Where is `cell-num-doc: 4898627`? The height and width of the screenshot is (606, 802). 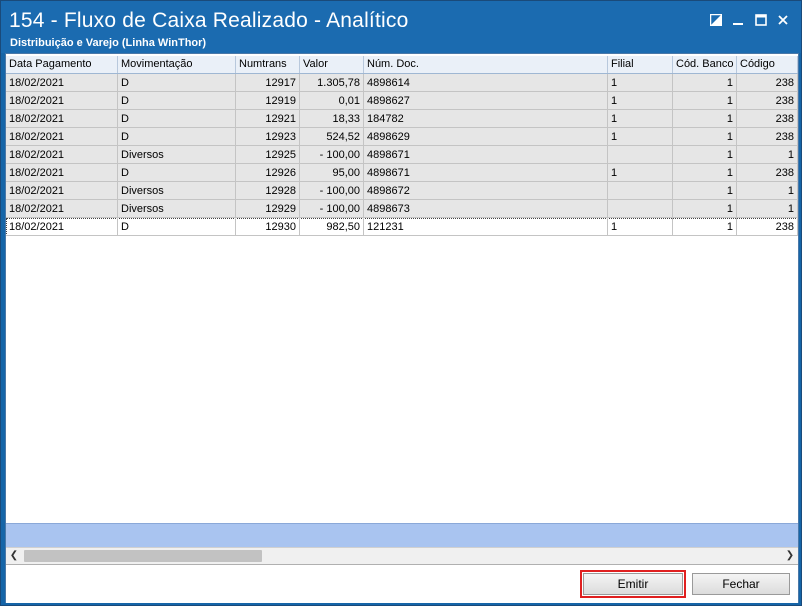
cell-num-doc: 4898627 is located at coordinates (486, 101).